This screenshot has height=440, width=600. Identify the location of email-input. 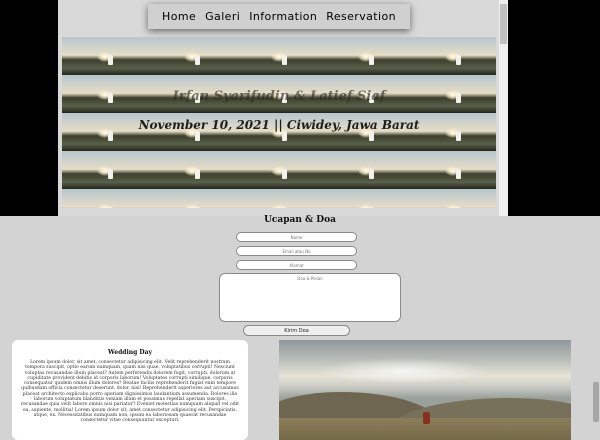
(296, 251).